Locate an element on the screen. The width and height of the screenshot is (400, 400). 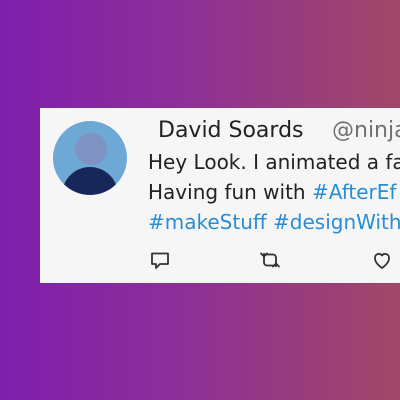
tweet-text-line-2: Having fun with #AfterEf is located at coordinates (272, 192).